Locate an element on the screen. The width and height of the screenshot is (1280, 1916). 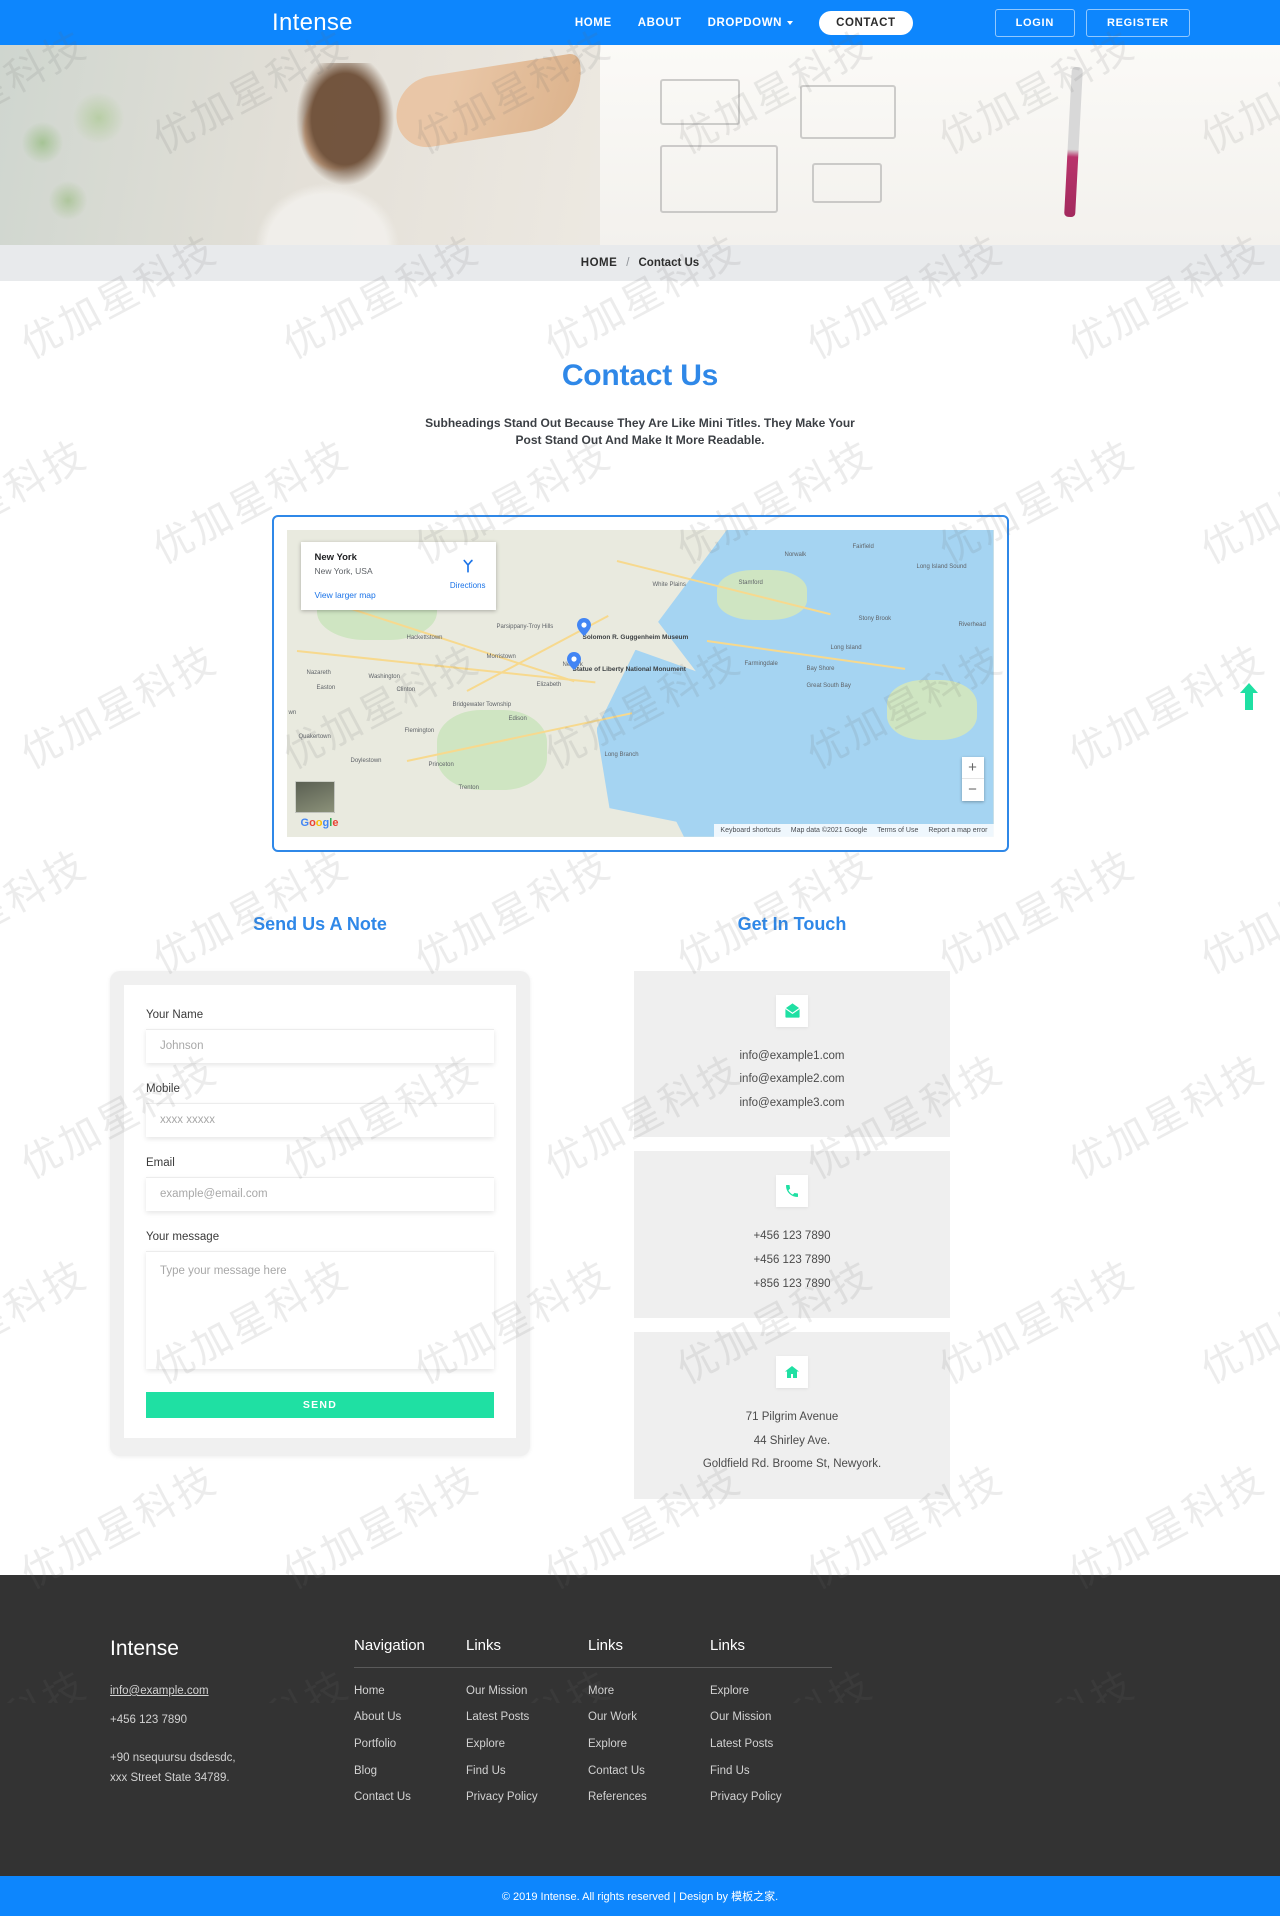
get-in-touch-heading: Get In Touch is located at coordinates (792, 923).